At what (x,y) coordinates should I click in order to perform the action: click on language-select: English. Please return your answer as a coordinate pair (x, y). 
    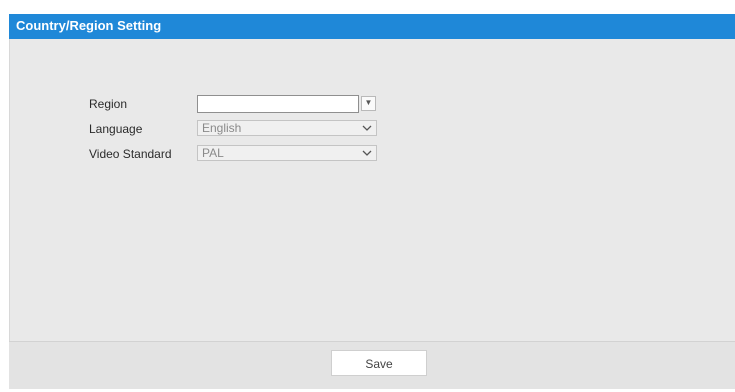
    Looking at the image, I should click on (287, 128).